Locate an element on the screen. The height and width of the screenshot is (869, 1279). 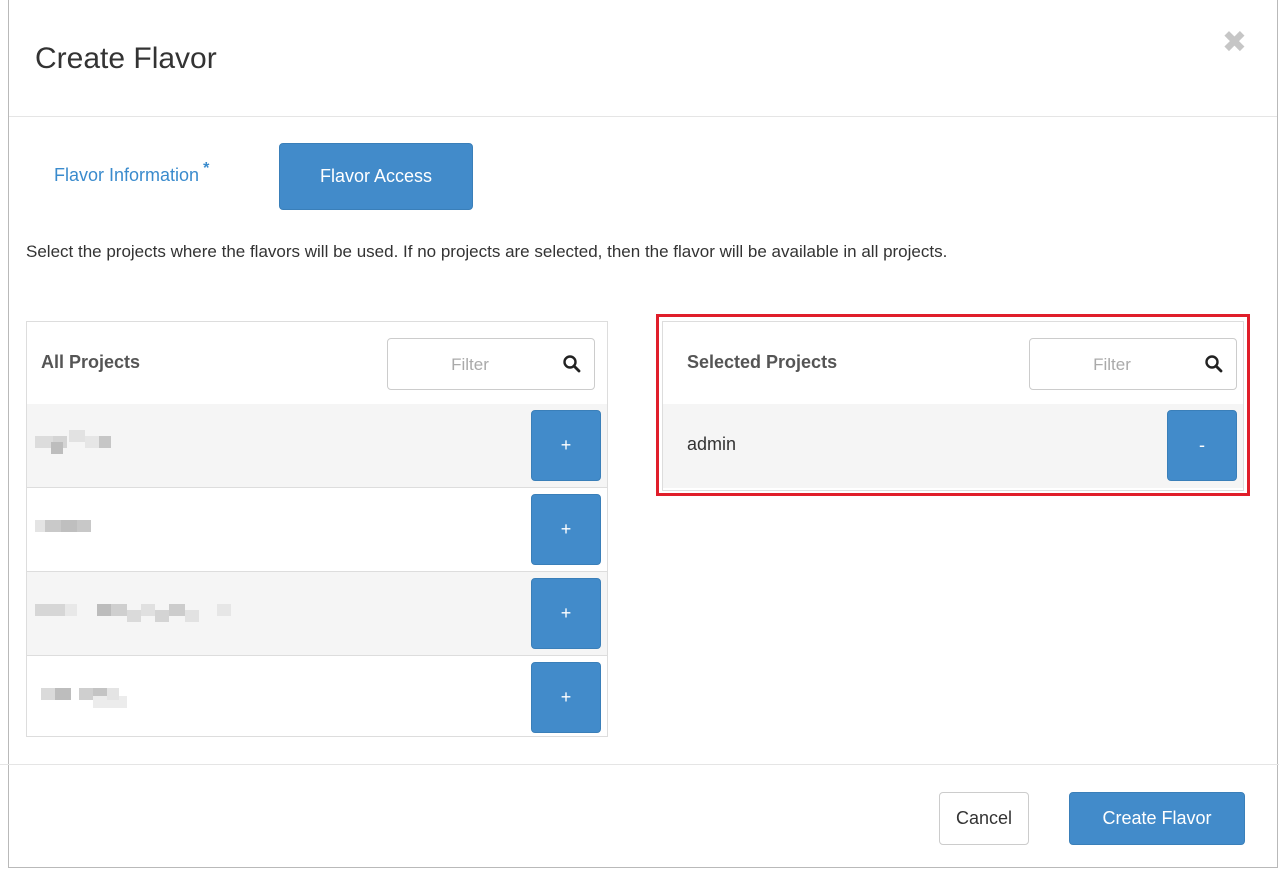
selected-projects-panel: Selected Projects admin - is located at coordinates (953, 406).